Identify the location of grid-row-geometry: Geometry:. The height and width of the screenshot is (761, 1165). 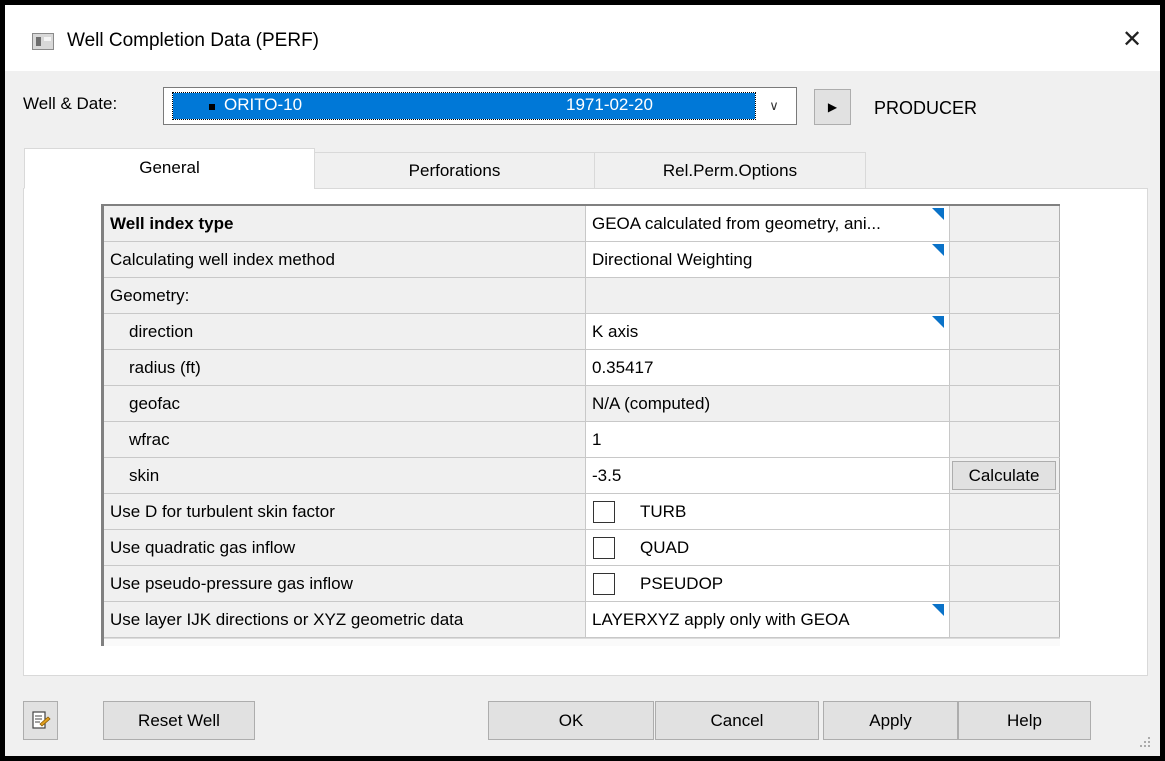
(582, 296).